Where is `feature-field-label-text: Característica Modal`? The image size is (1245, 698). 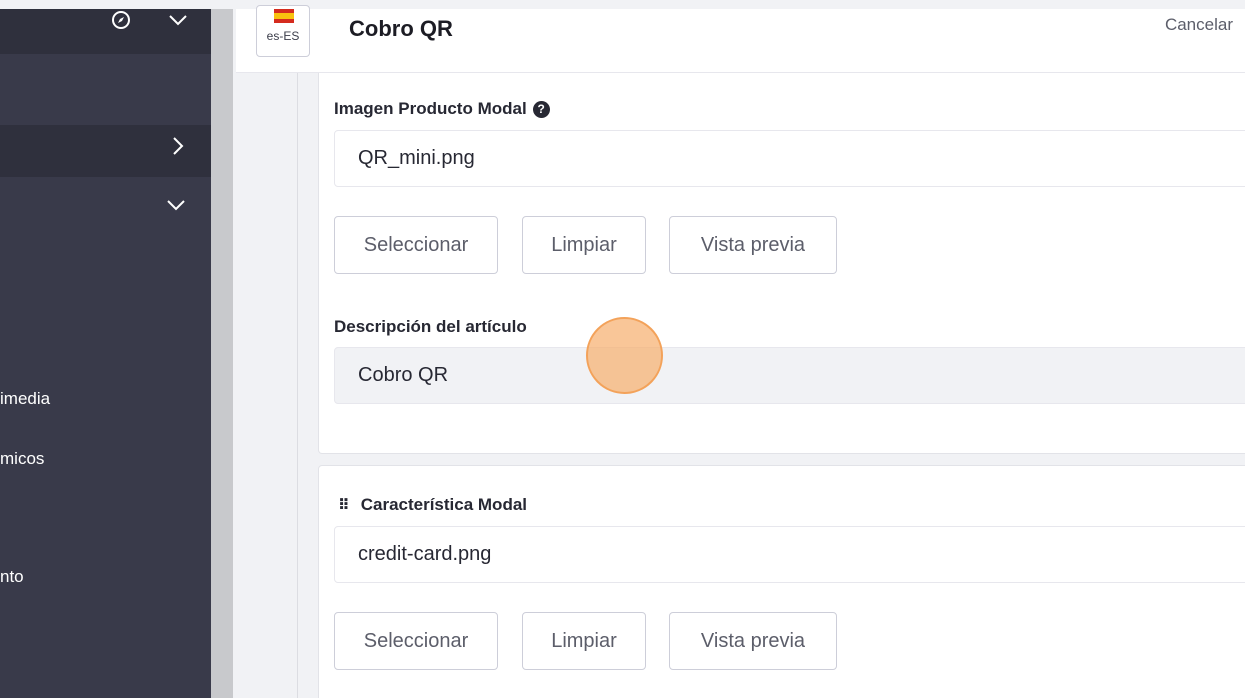 feature-field-label-text: Característica Modal is located at coordinates (444, 504).